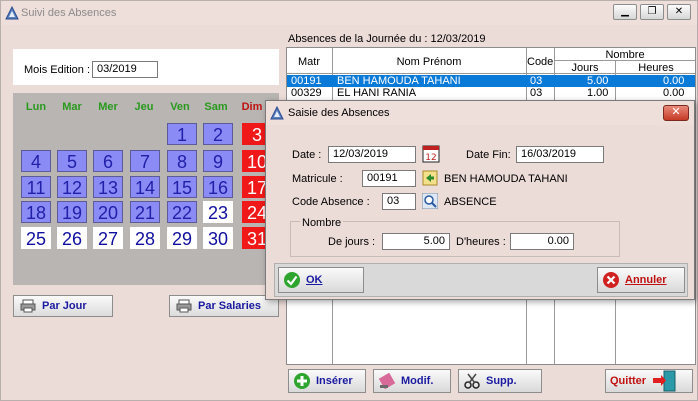 The width and height of the screenshot is (698, 401). Describe the element at coordinates (229, 306) in the screenshot. I see `par-salaries-label: Par Salaries` at that location.